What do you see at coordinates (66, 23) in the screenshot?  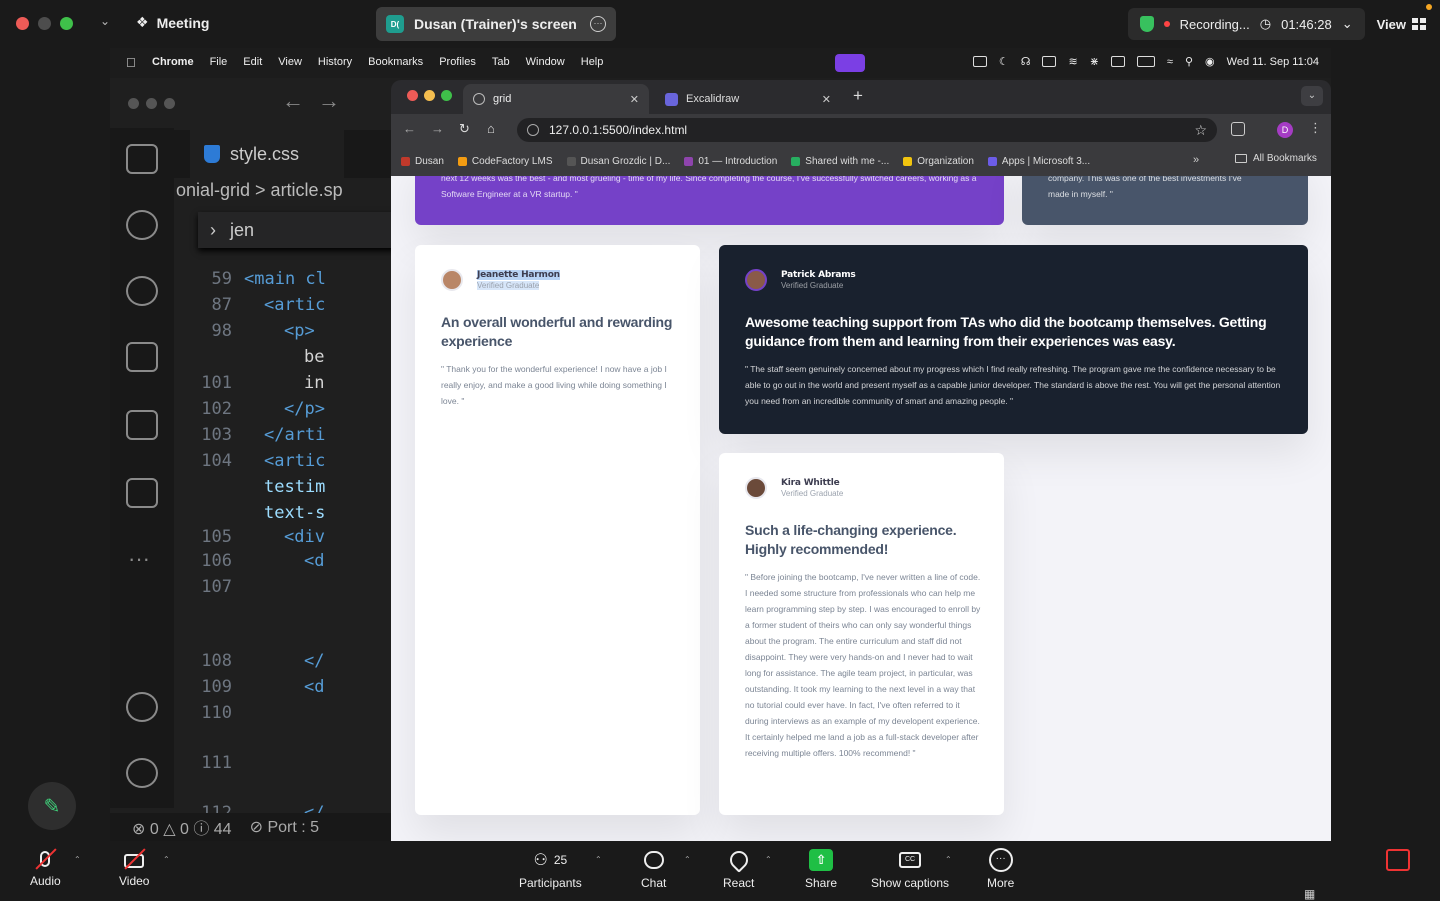 I see `maximize-window-button` at bounding box center [66, 23].